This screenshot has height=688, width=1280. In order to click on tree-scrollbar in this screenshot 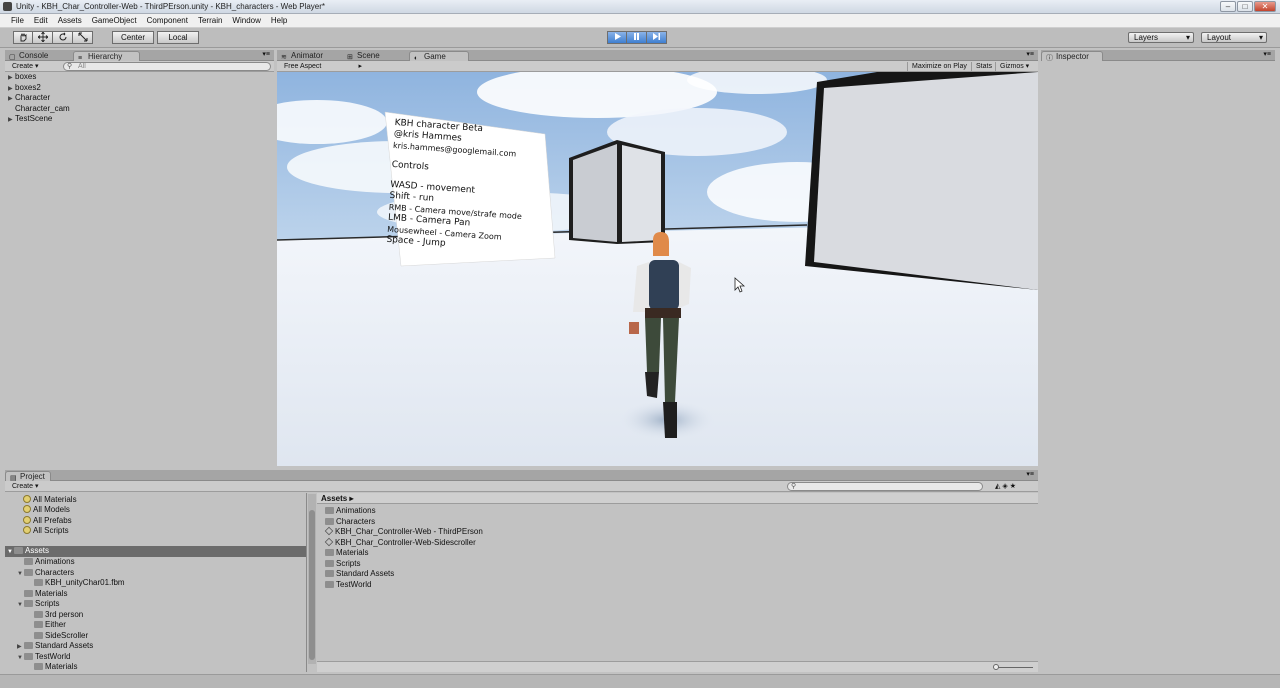, I will do `click(312, 579)`.